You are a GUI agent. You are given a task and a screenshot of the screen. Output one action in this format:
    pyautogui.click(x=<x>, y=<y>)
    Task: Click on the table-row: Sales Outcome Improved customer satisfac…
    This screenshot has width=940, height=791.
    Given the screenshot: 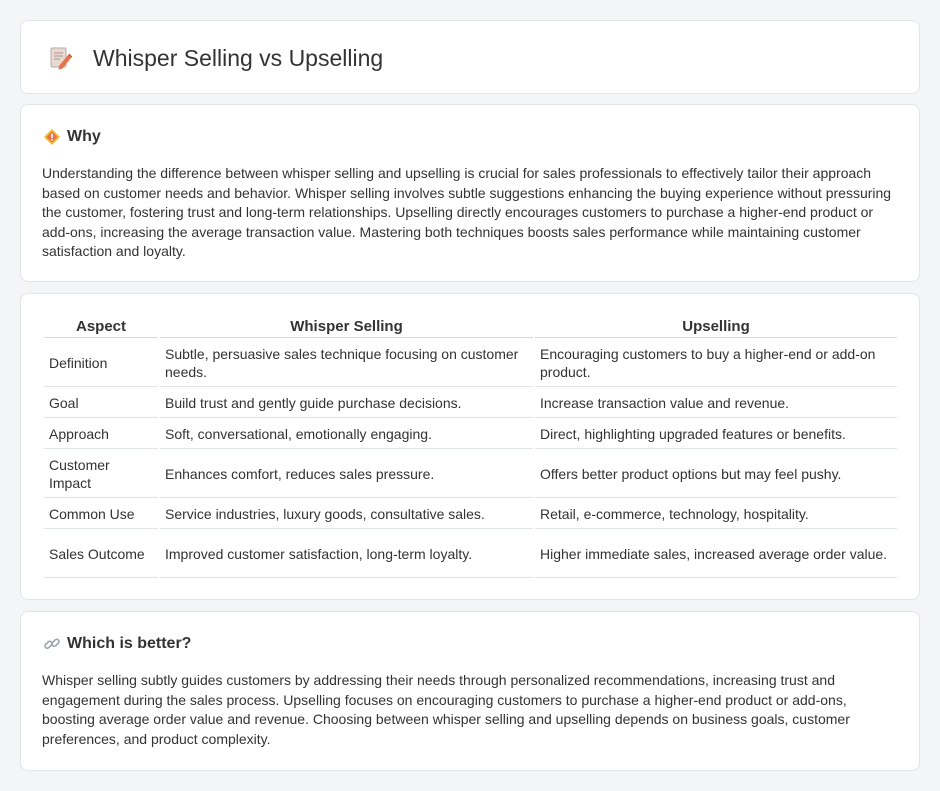 What is the action you would take?
    pyautogui.click(x=470, y=554)
    